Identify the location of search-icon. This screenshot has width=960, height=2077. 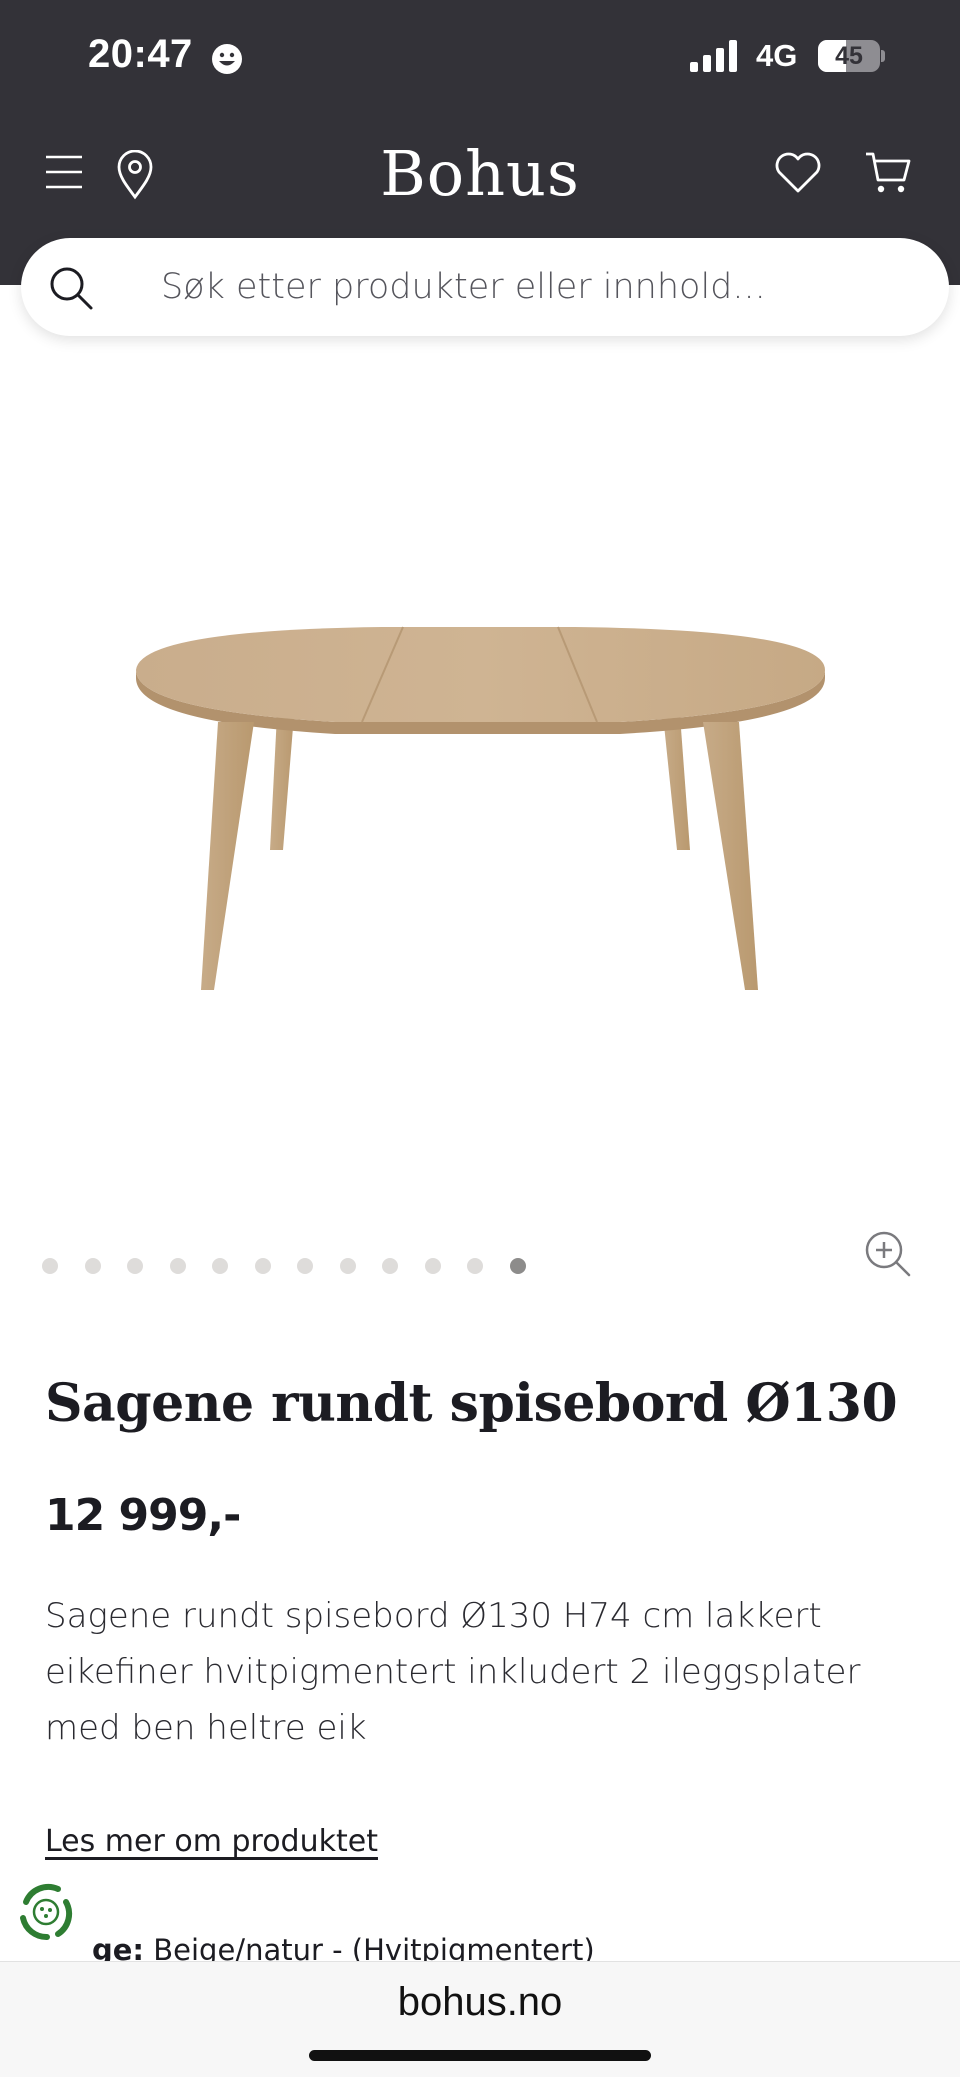
(71, 288).